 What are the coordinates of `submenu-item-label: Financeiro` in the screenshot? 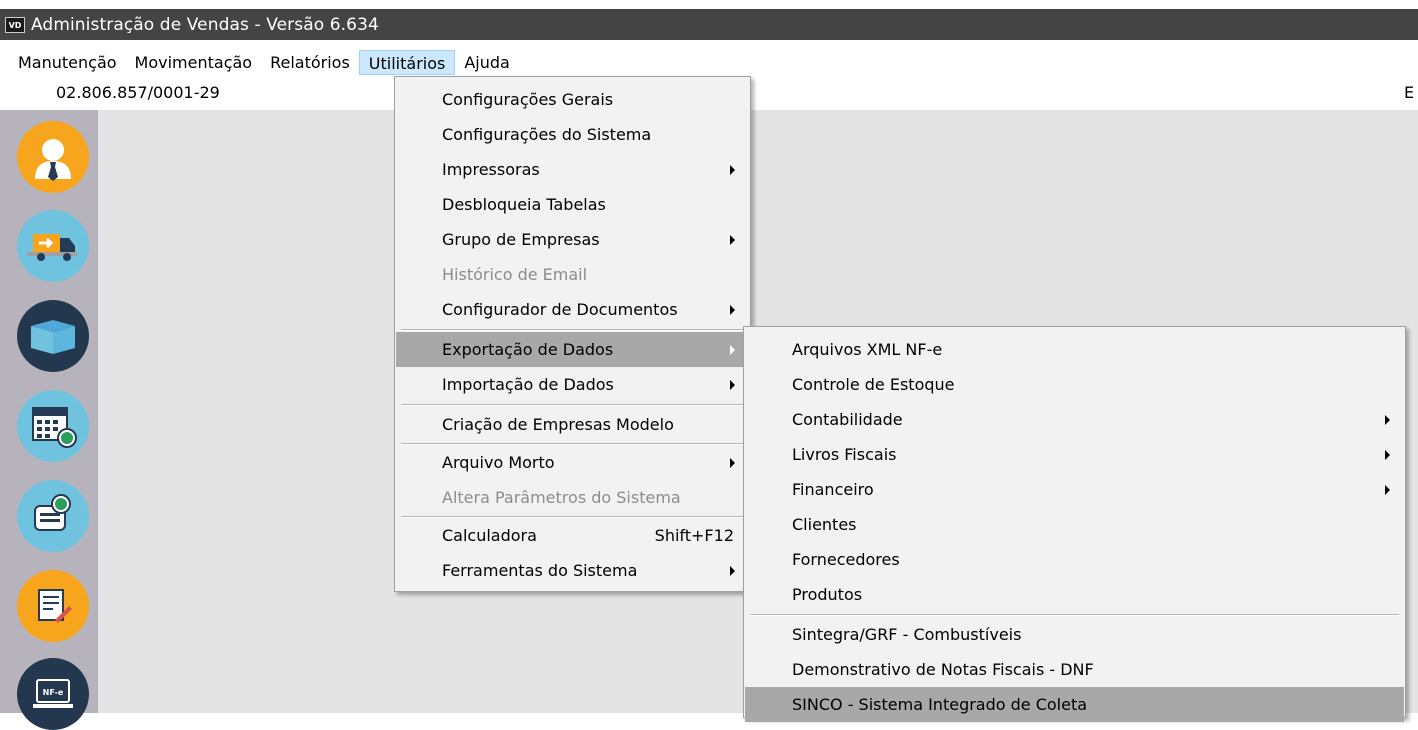 It's located at (833, 489).